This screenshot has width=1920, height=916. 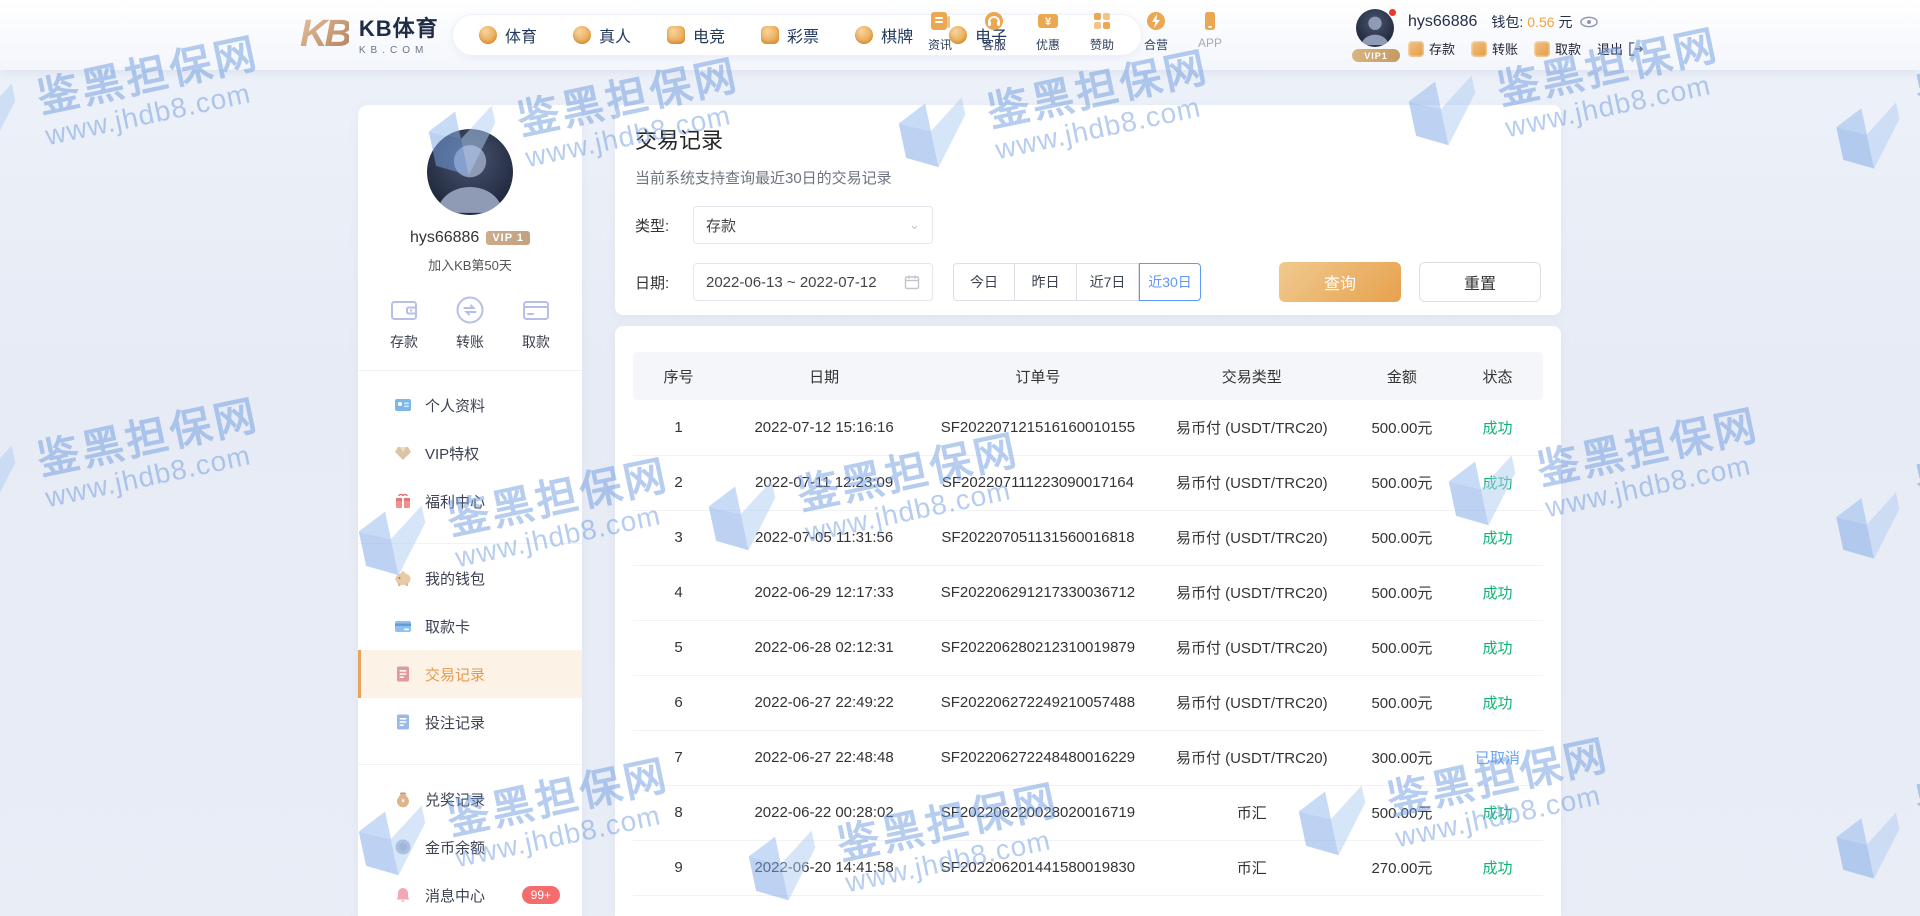 What do you see at coordinates (470, 893) in the screenshot?
I see `sidebar-item-messages: 消息中心 99+` at bounding box center [470, 893].